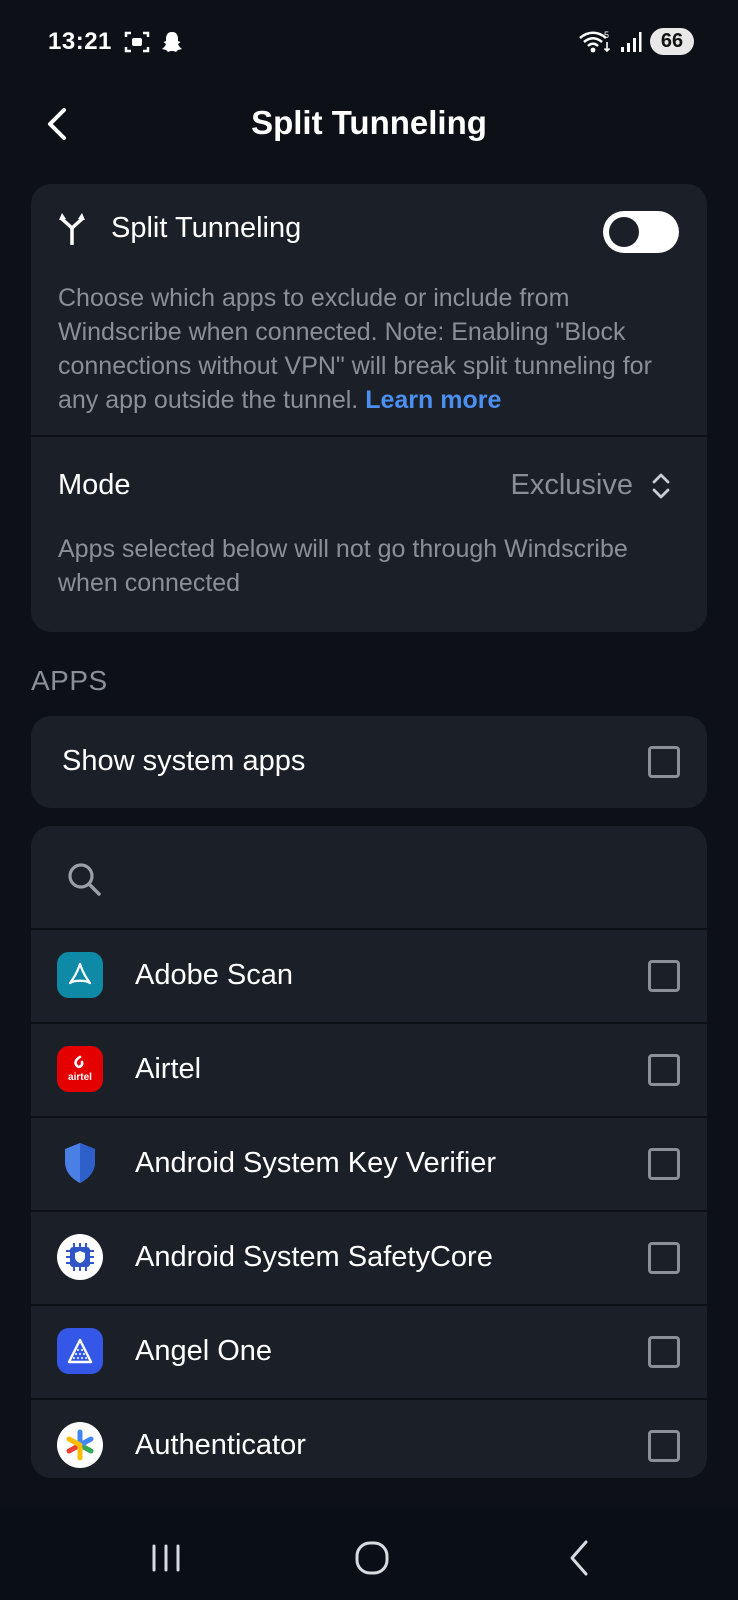  What do you see at coordinates (661, 486) in the screenshot?
I see `chevron-up-down-icon` at bounding box center [661, 486].